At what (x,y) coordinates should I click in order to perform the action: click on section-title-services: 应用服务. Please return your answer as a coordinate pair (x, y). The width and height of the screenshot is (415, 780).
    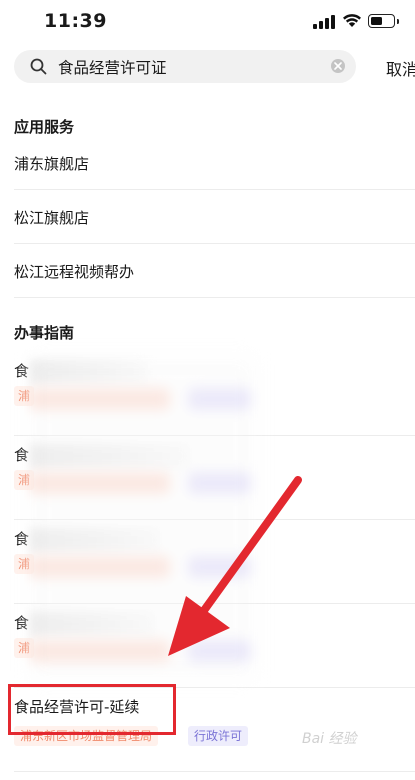
    Looking at the image, I should click on (44, 127).